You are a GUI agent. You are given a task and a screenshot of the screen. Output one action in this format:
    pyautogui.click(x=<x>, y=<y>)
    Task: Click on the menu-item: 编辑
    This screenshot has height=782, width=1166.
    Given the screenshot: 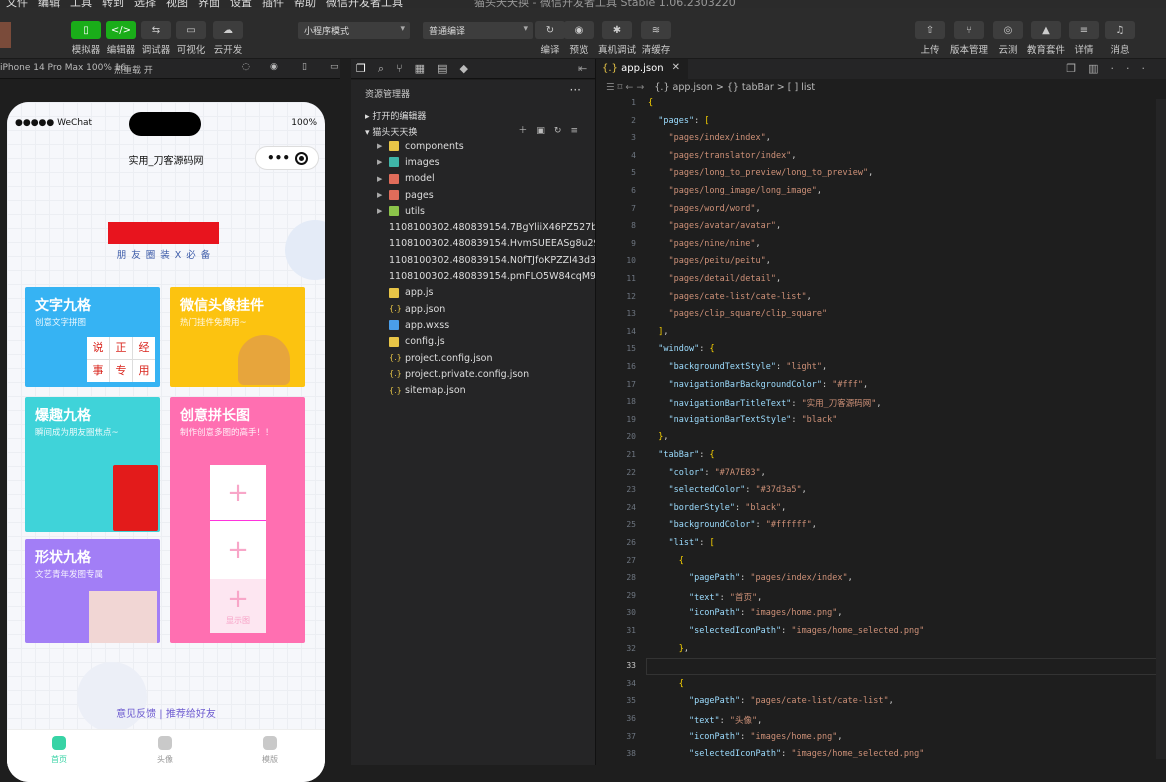 What is the action you would take?
    pyautogui.click(x=49, y=4)
    